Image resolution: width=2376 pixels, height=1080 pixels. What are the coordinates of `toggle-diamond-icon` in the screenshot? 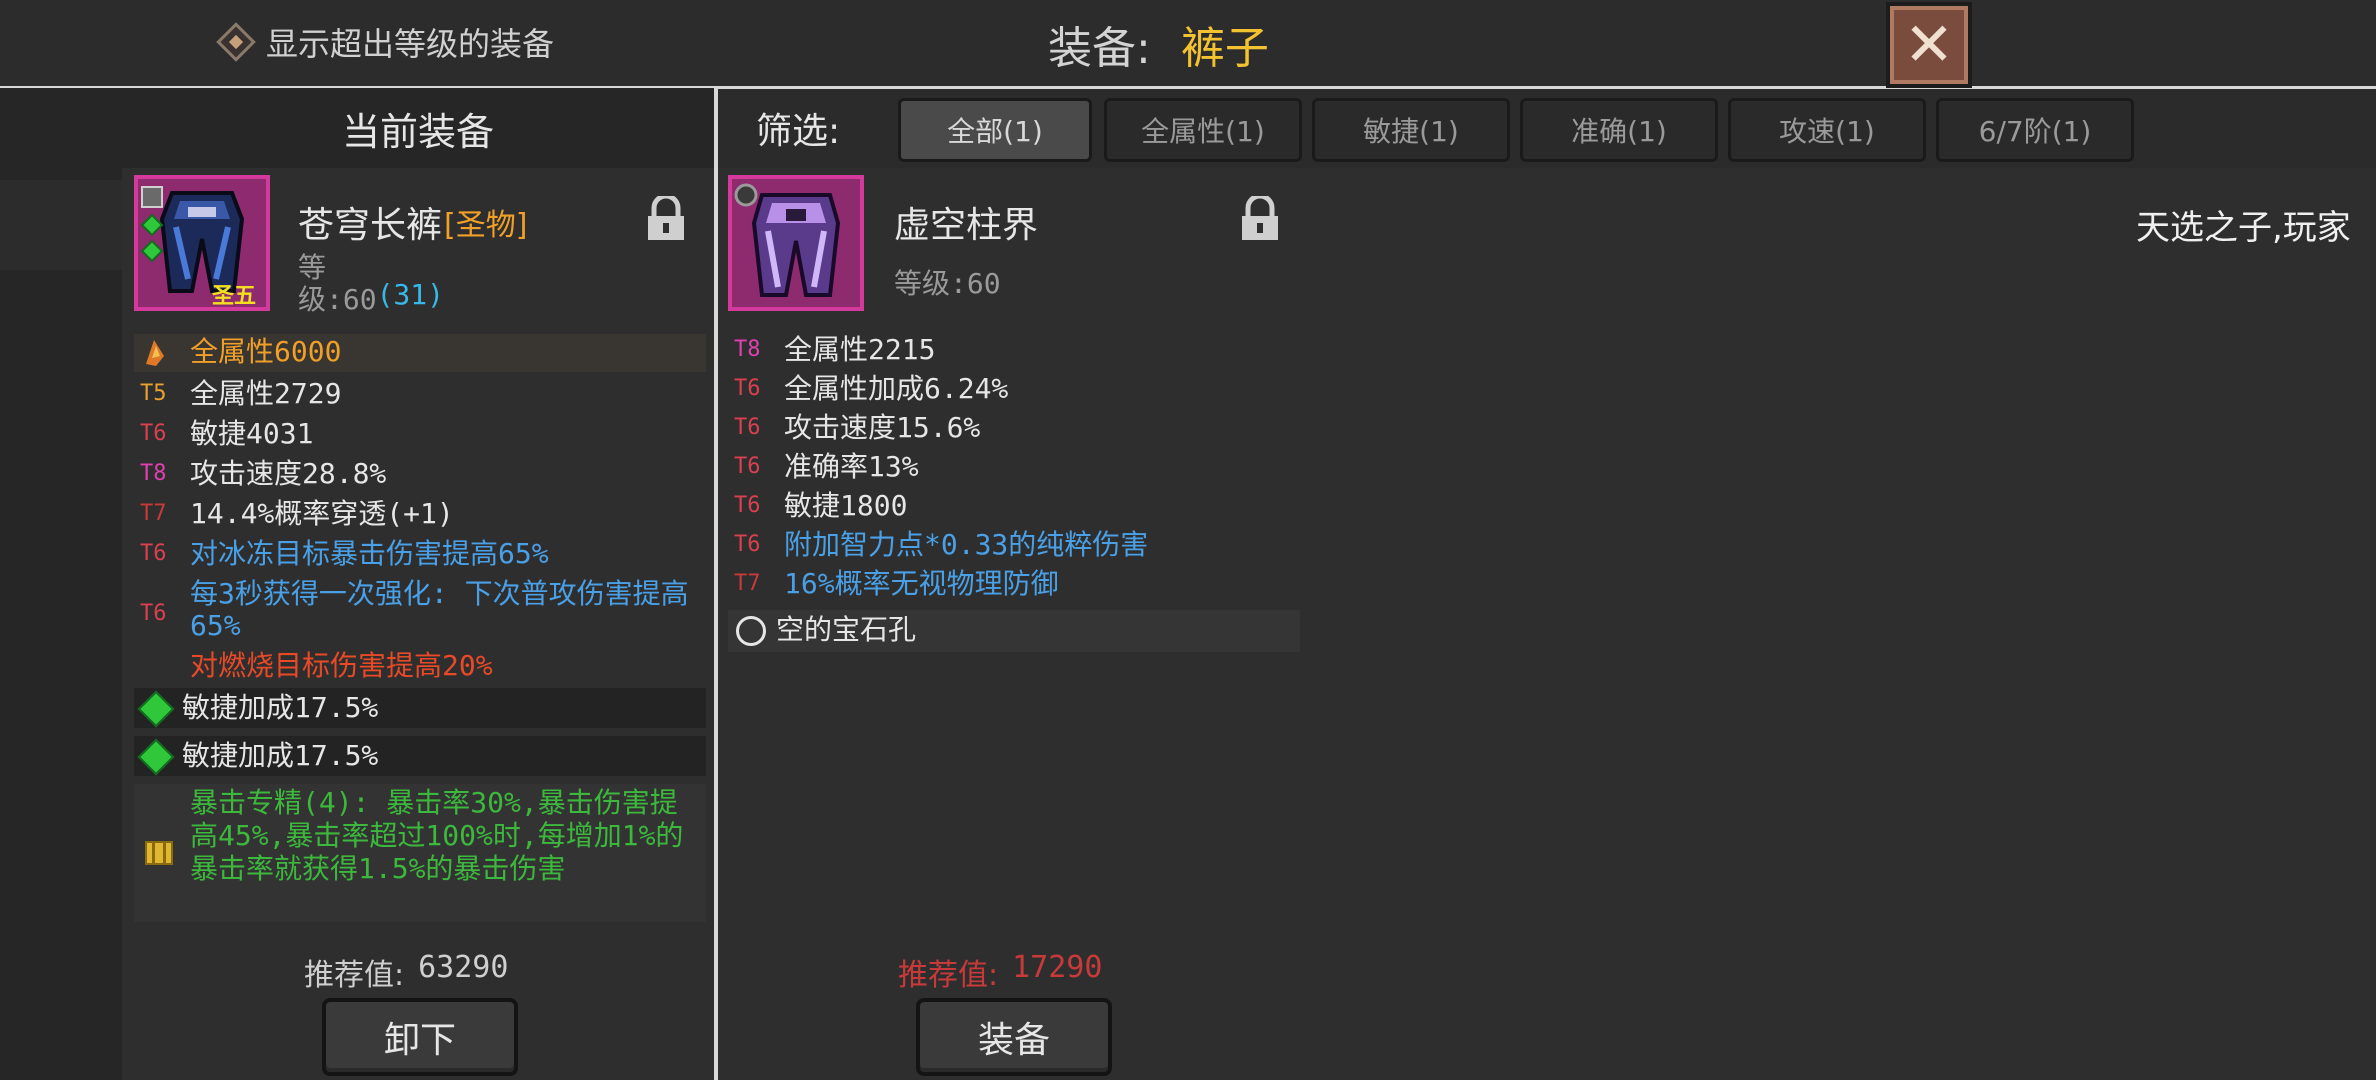 It's located at (236, 42).